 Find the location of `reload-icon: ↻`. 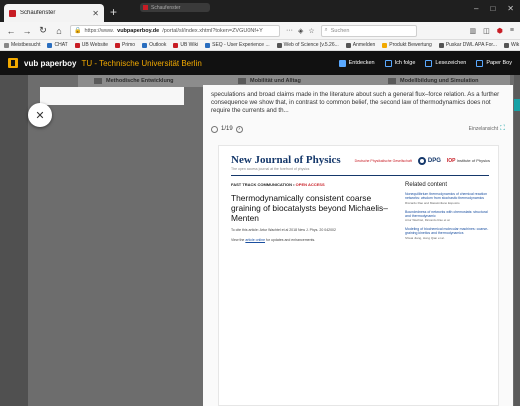

reload-icon: ↻ is located at coordinates (43, 30).